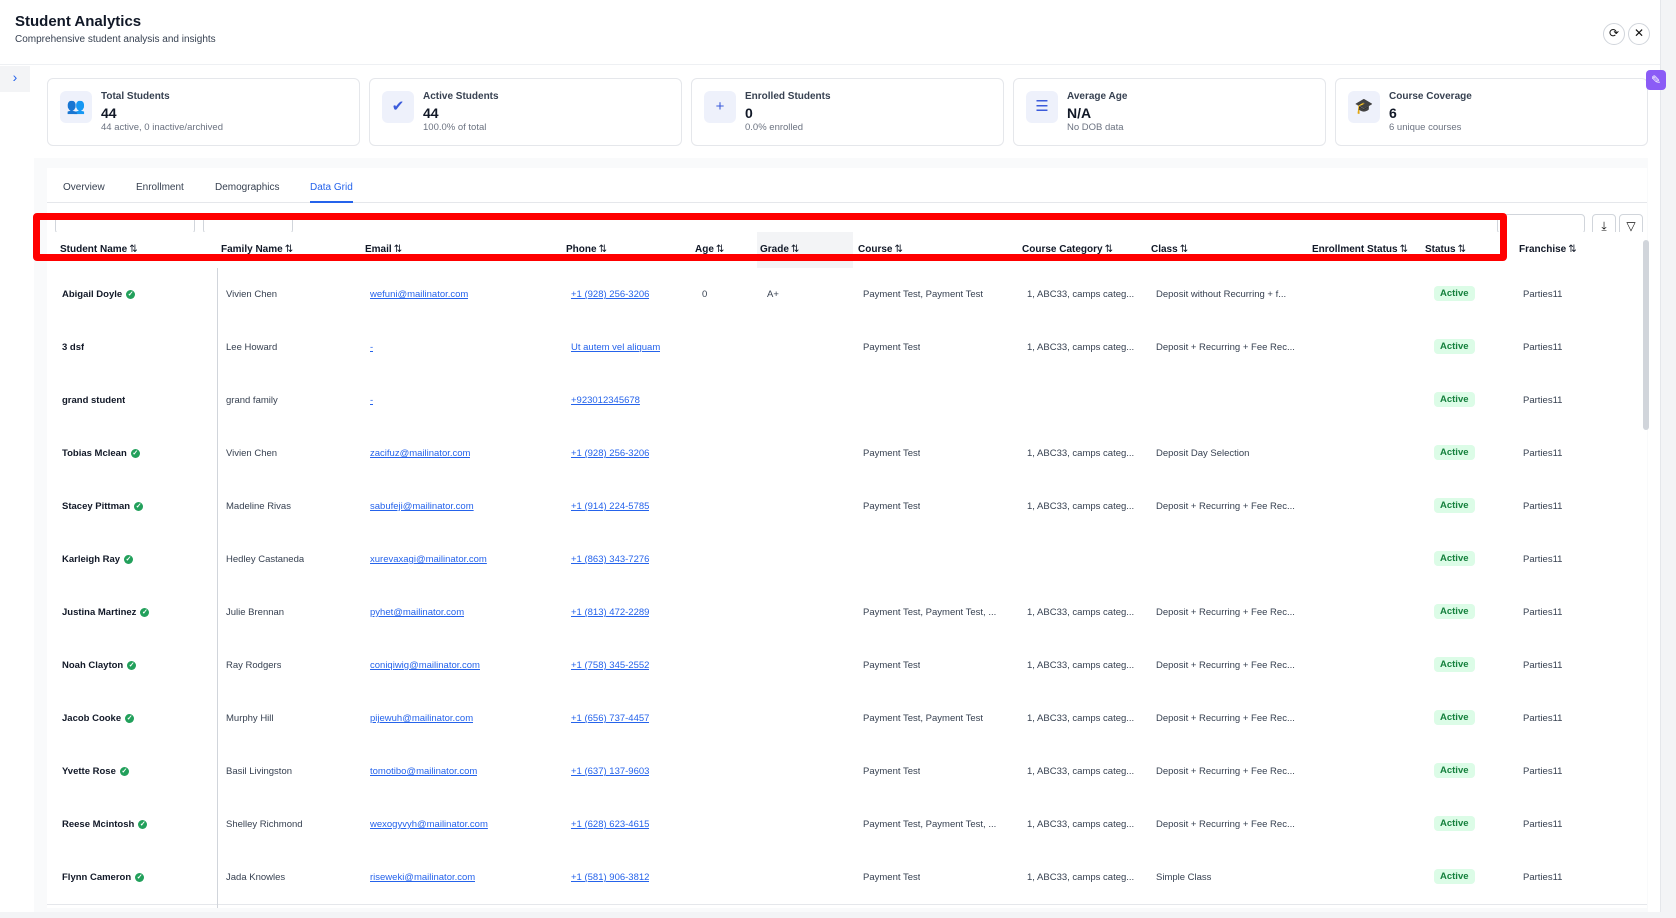  Describe the element at coordinates (610, 665) in the screenshot. I see `cell-phone: +1 (758) 345-2552` at that location.